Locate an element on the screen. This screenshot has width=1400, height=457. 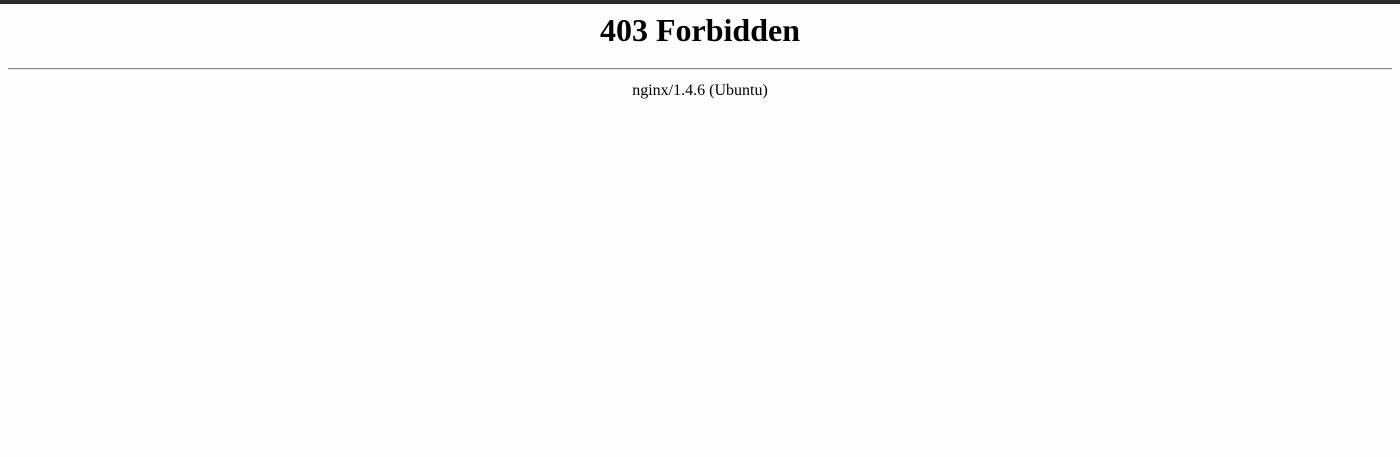
page-title: 403 Forbidden is located at coordinates (700, 30).